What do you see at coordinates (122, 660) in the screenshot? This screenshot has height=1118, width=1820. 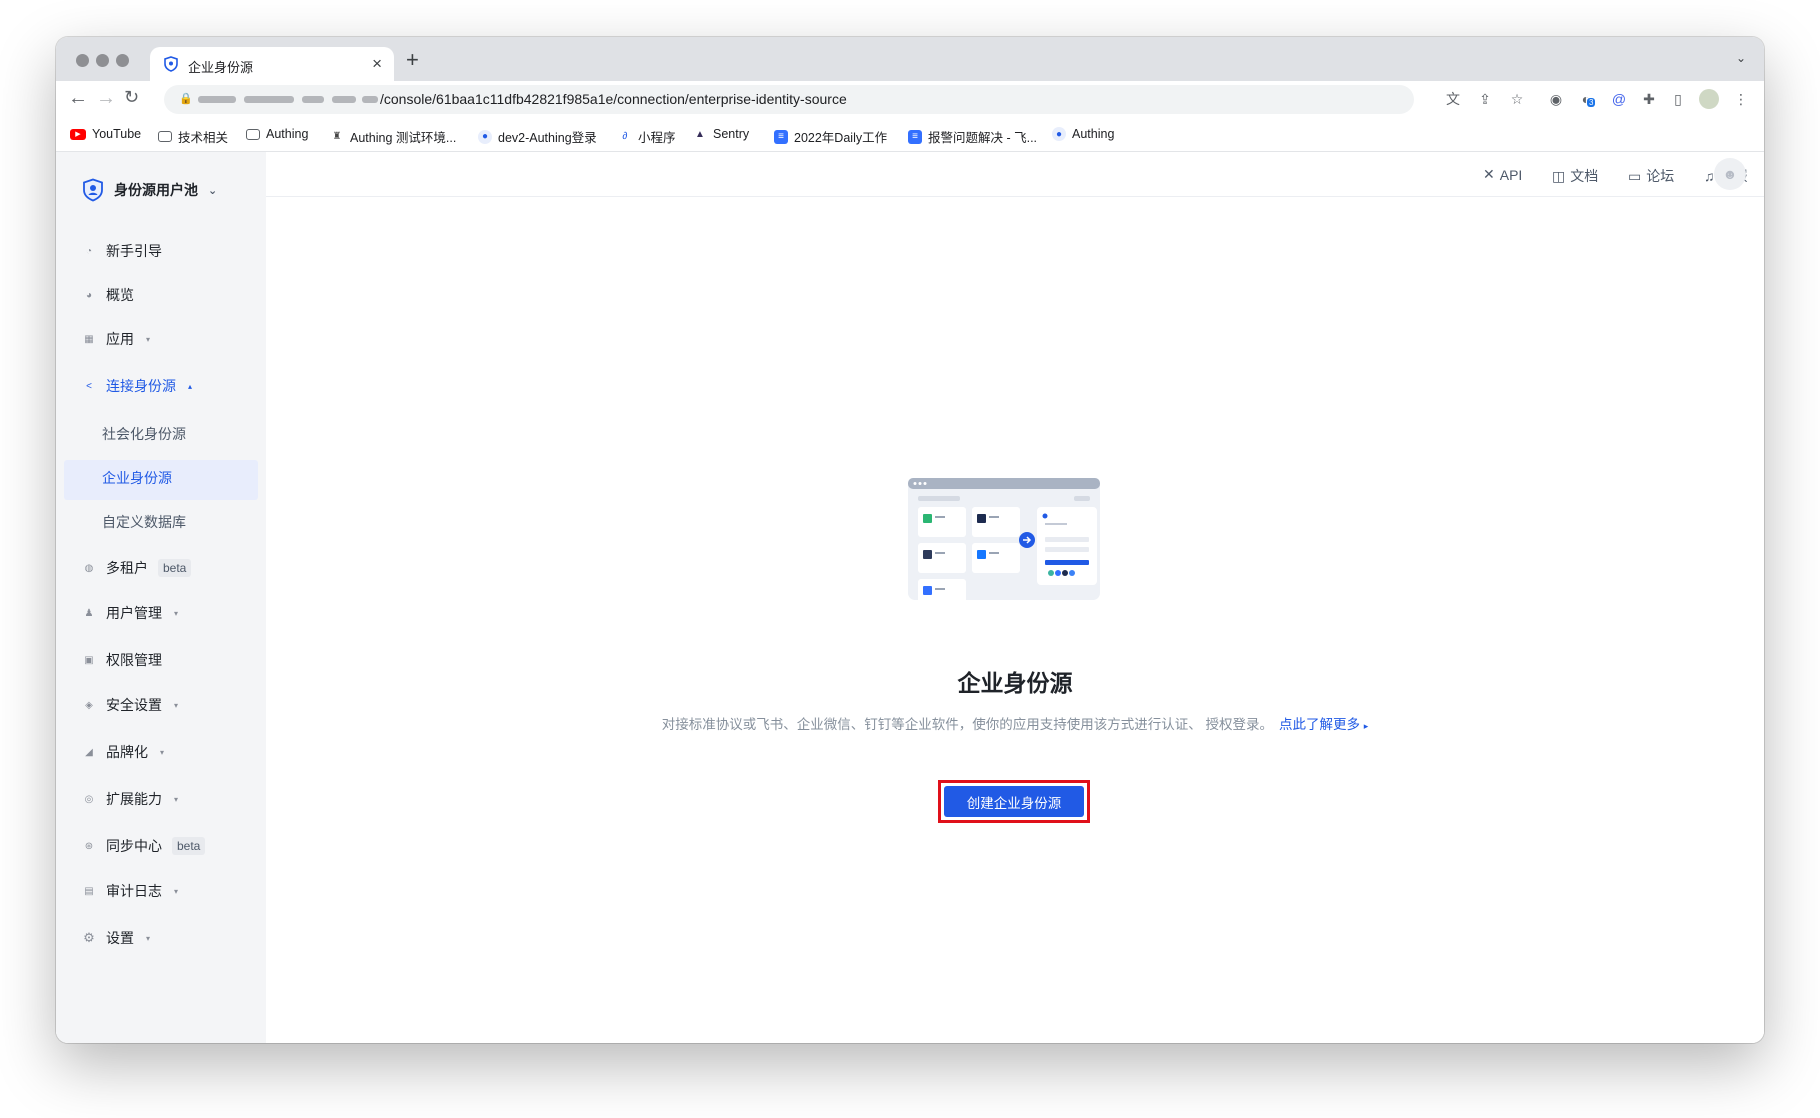 I see `sidebar-item-permissions: ▣ 权限管理` at bounding box center [122, 660].